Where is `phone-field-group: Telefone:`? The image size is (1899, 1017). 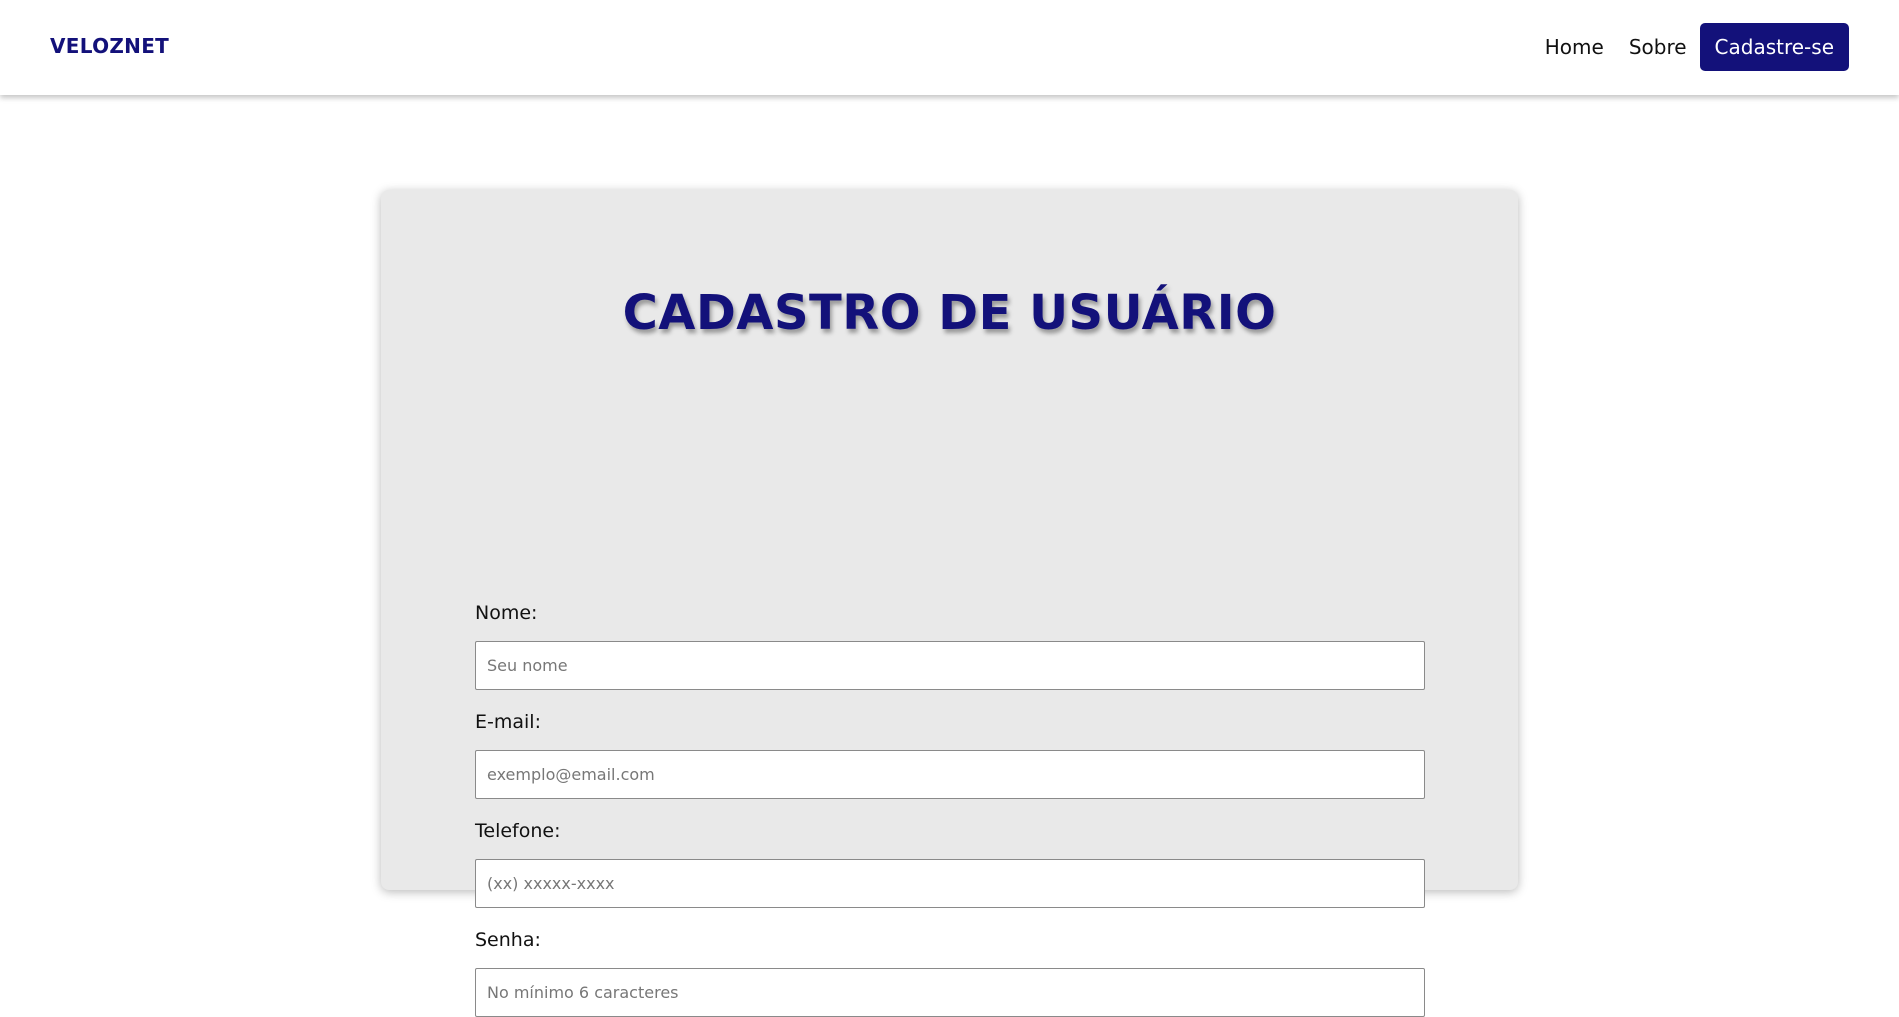
phone-field-group: Telefone: is located at coordinates (950, 863).